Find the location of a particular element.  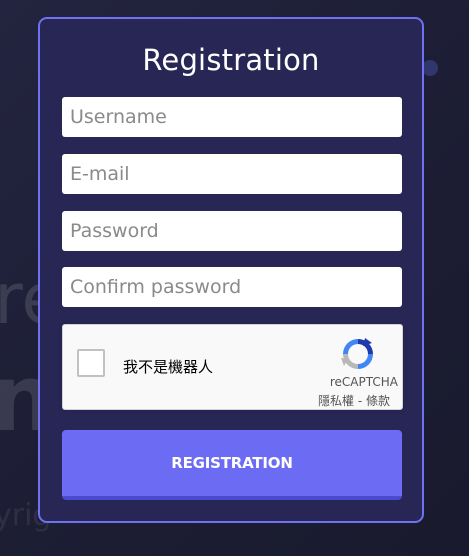

background-decoration is located at coordinates (430, 68).